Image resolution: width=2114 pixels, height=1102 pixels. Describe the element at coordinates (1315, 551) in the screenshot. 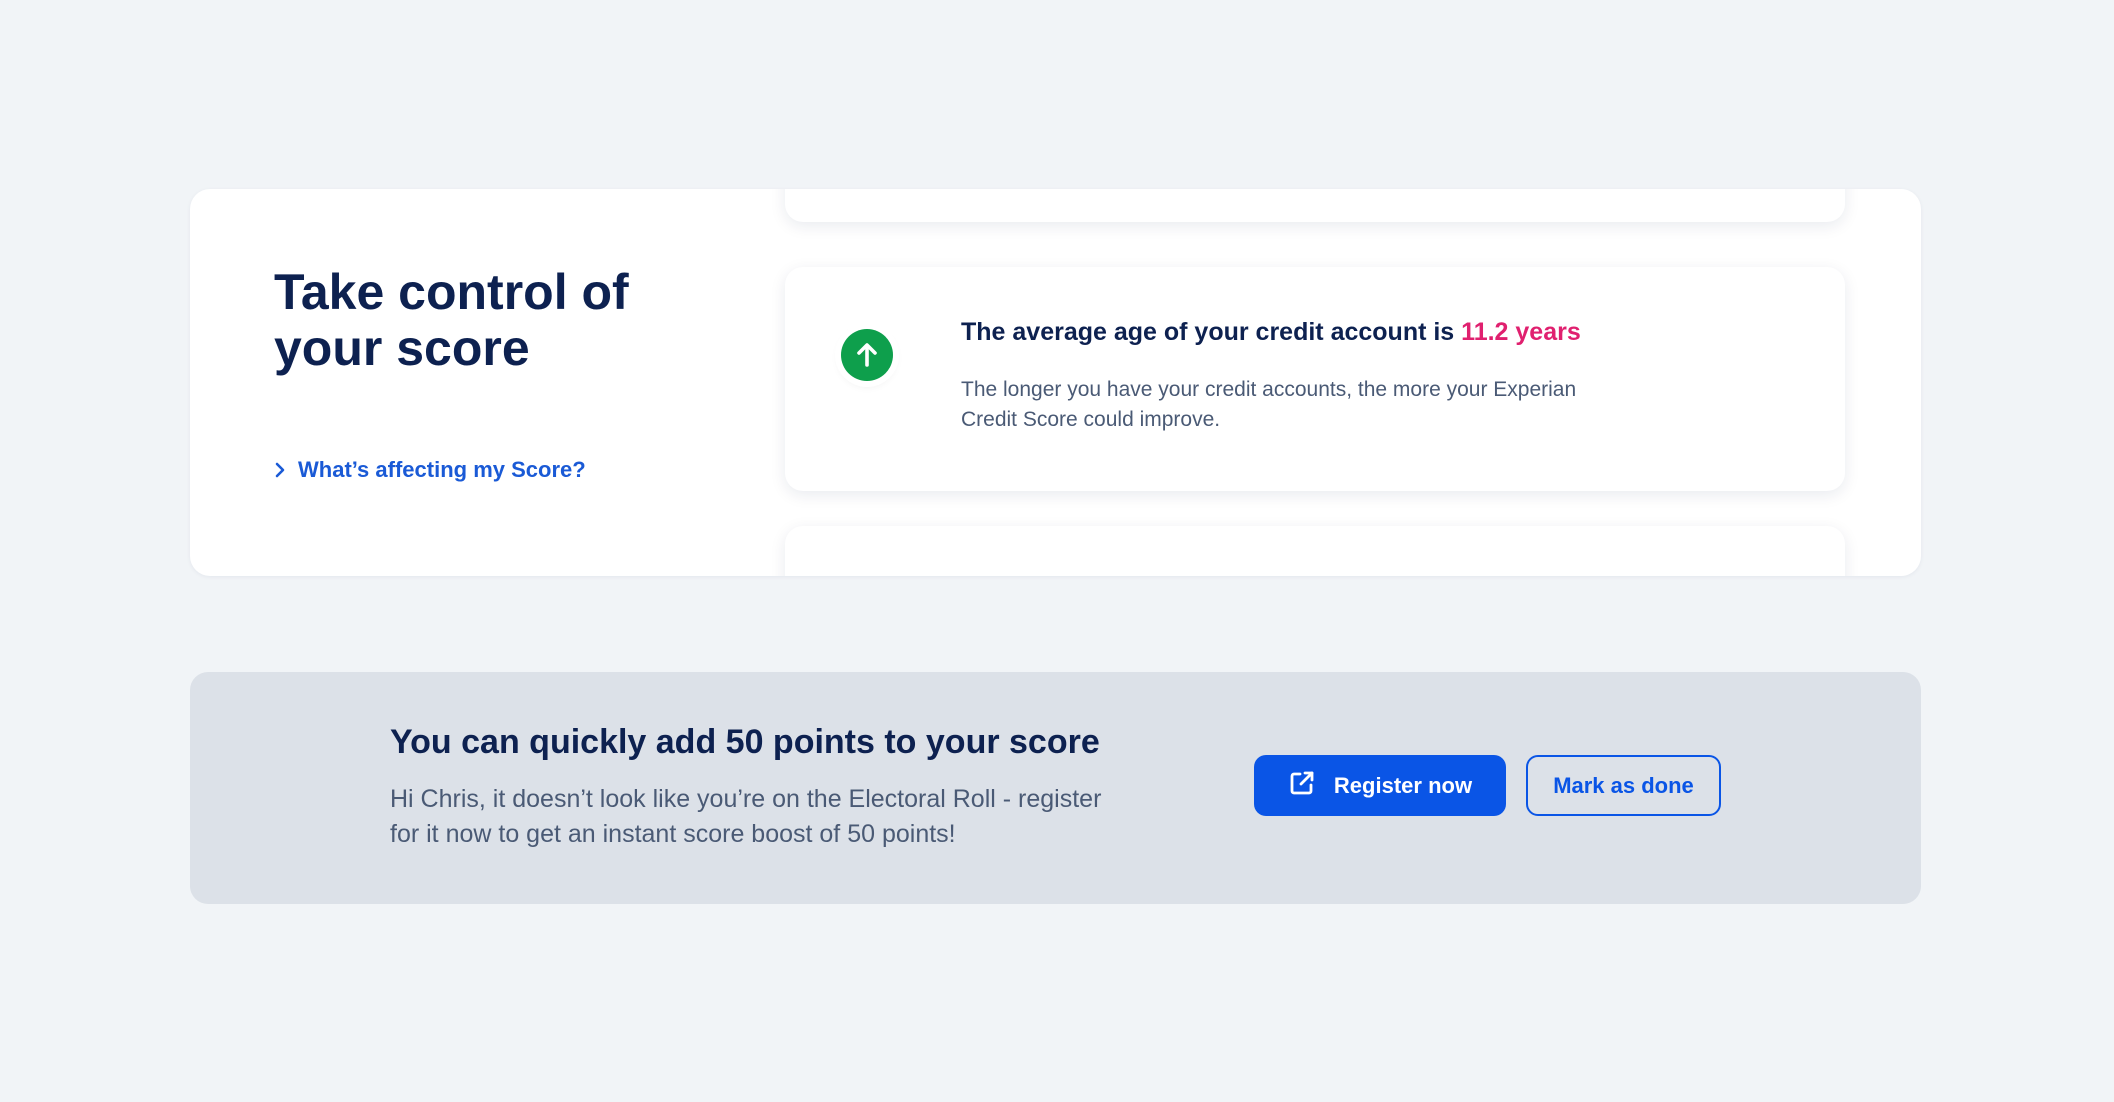

I see `factor-card-next` at that location.